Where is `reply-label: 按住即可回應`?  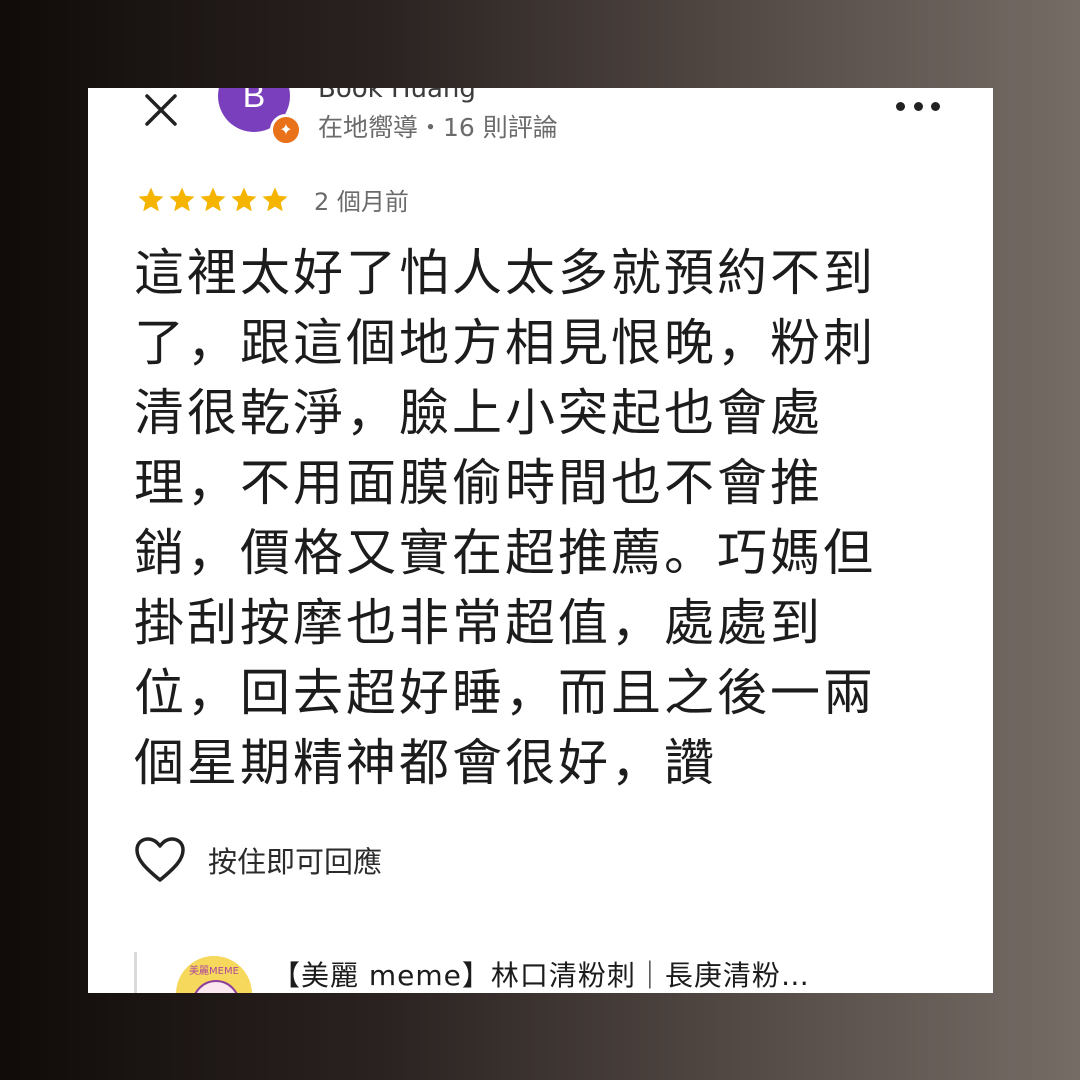 reply-label: 按住即可回應 is located at coordinates (295, 862).